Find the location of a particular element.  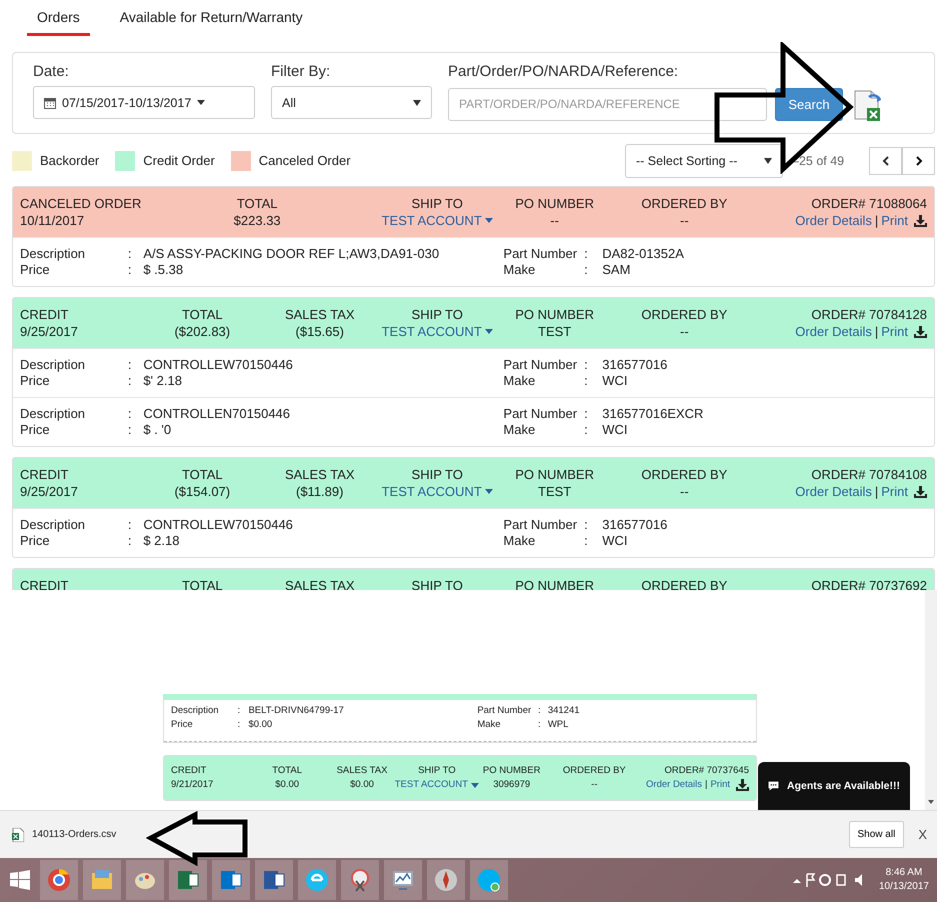

date-range-field: 07/15/2017-10/13/2017 is located at coordinates (144, 102).